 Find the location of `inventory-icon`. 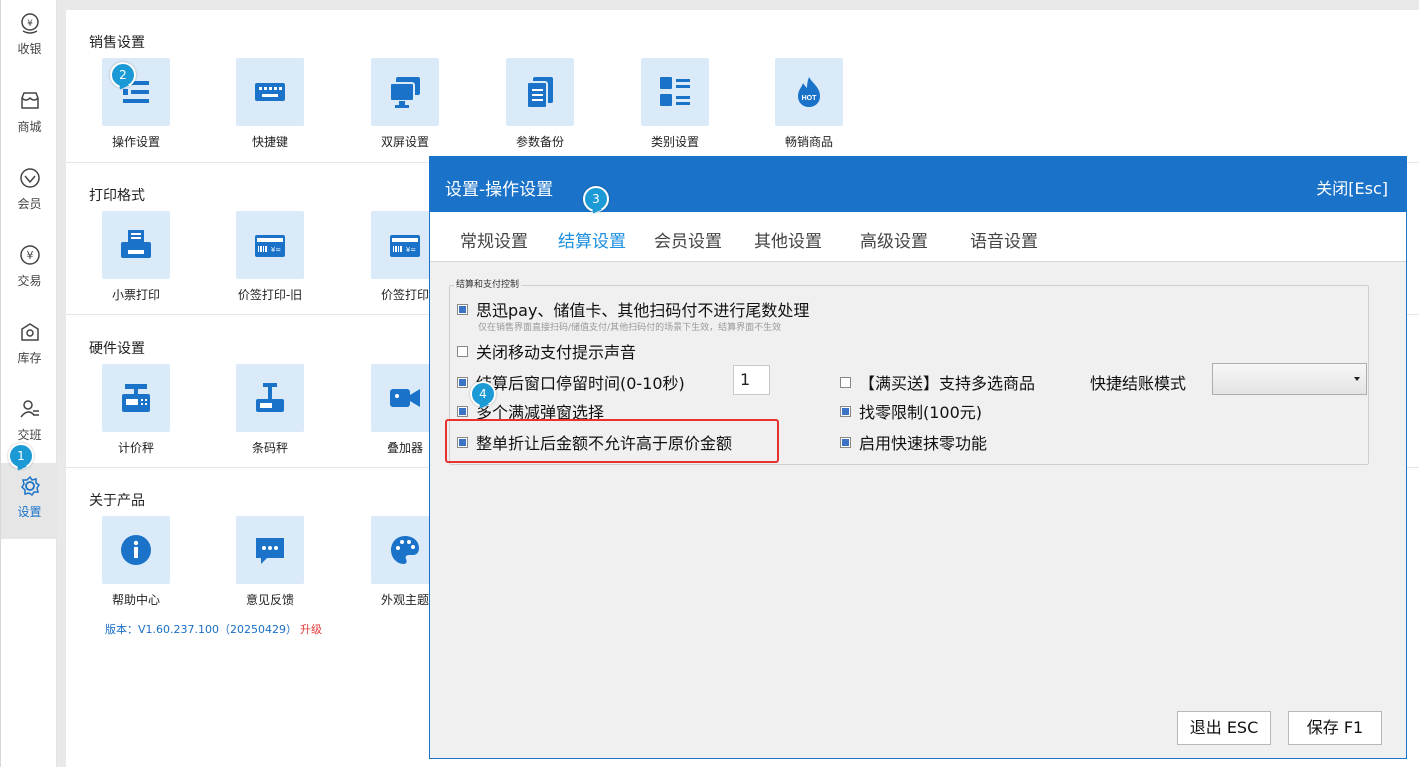

inventory-icon is located at coordinates (30, 332).